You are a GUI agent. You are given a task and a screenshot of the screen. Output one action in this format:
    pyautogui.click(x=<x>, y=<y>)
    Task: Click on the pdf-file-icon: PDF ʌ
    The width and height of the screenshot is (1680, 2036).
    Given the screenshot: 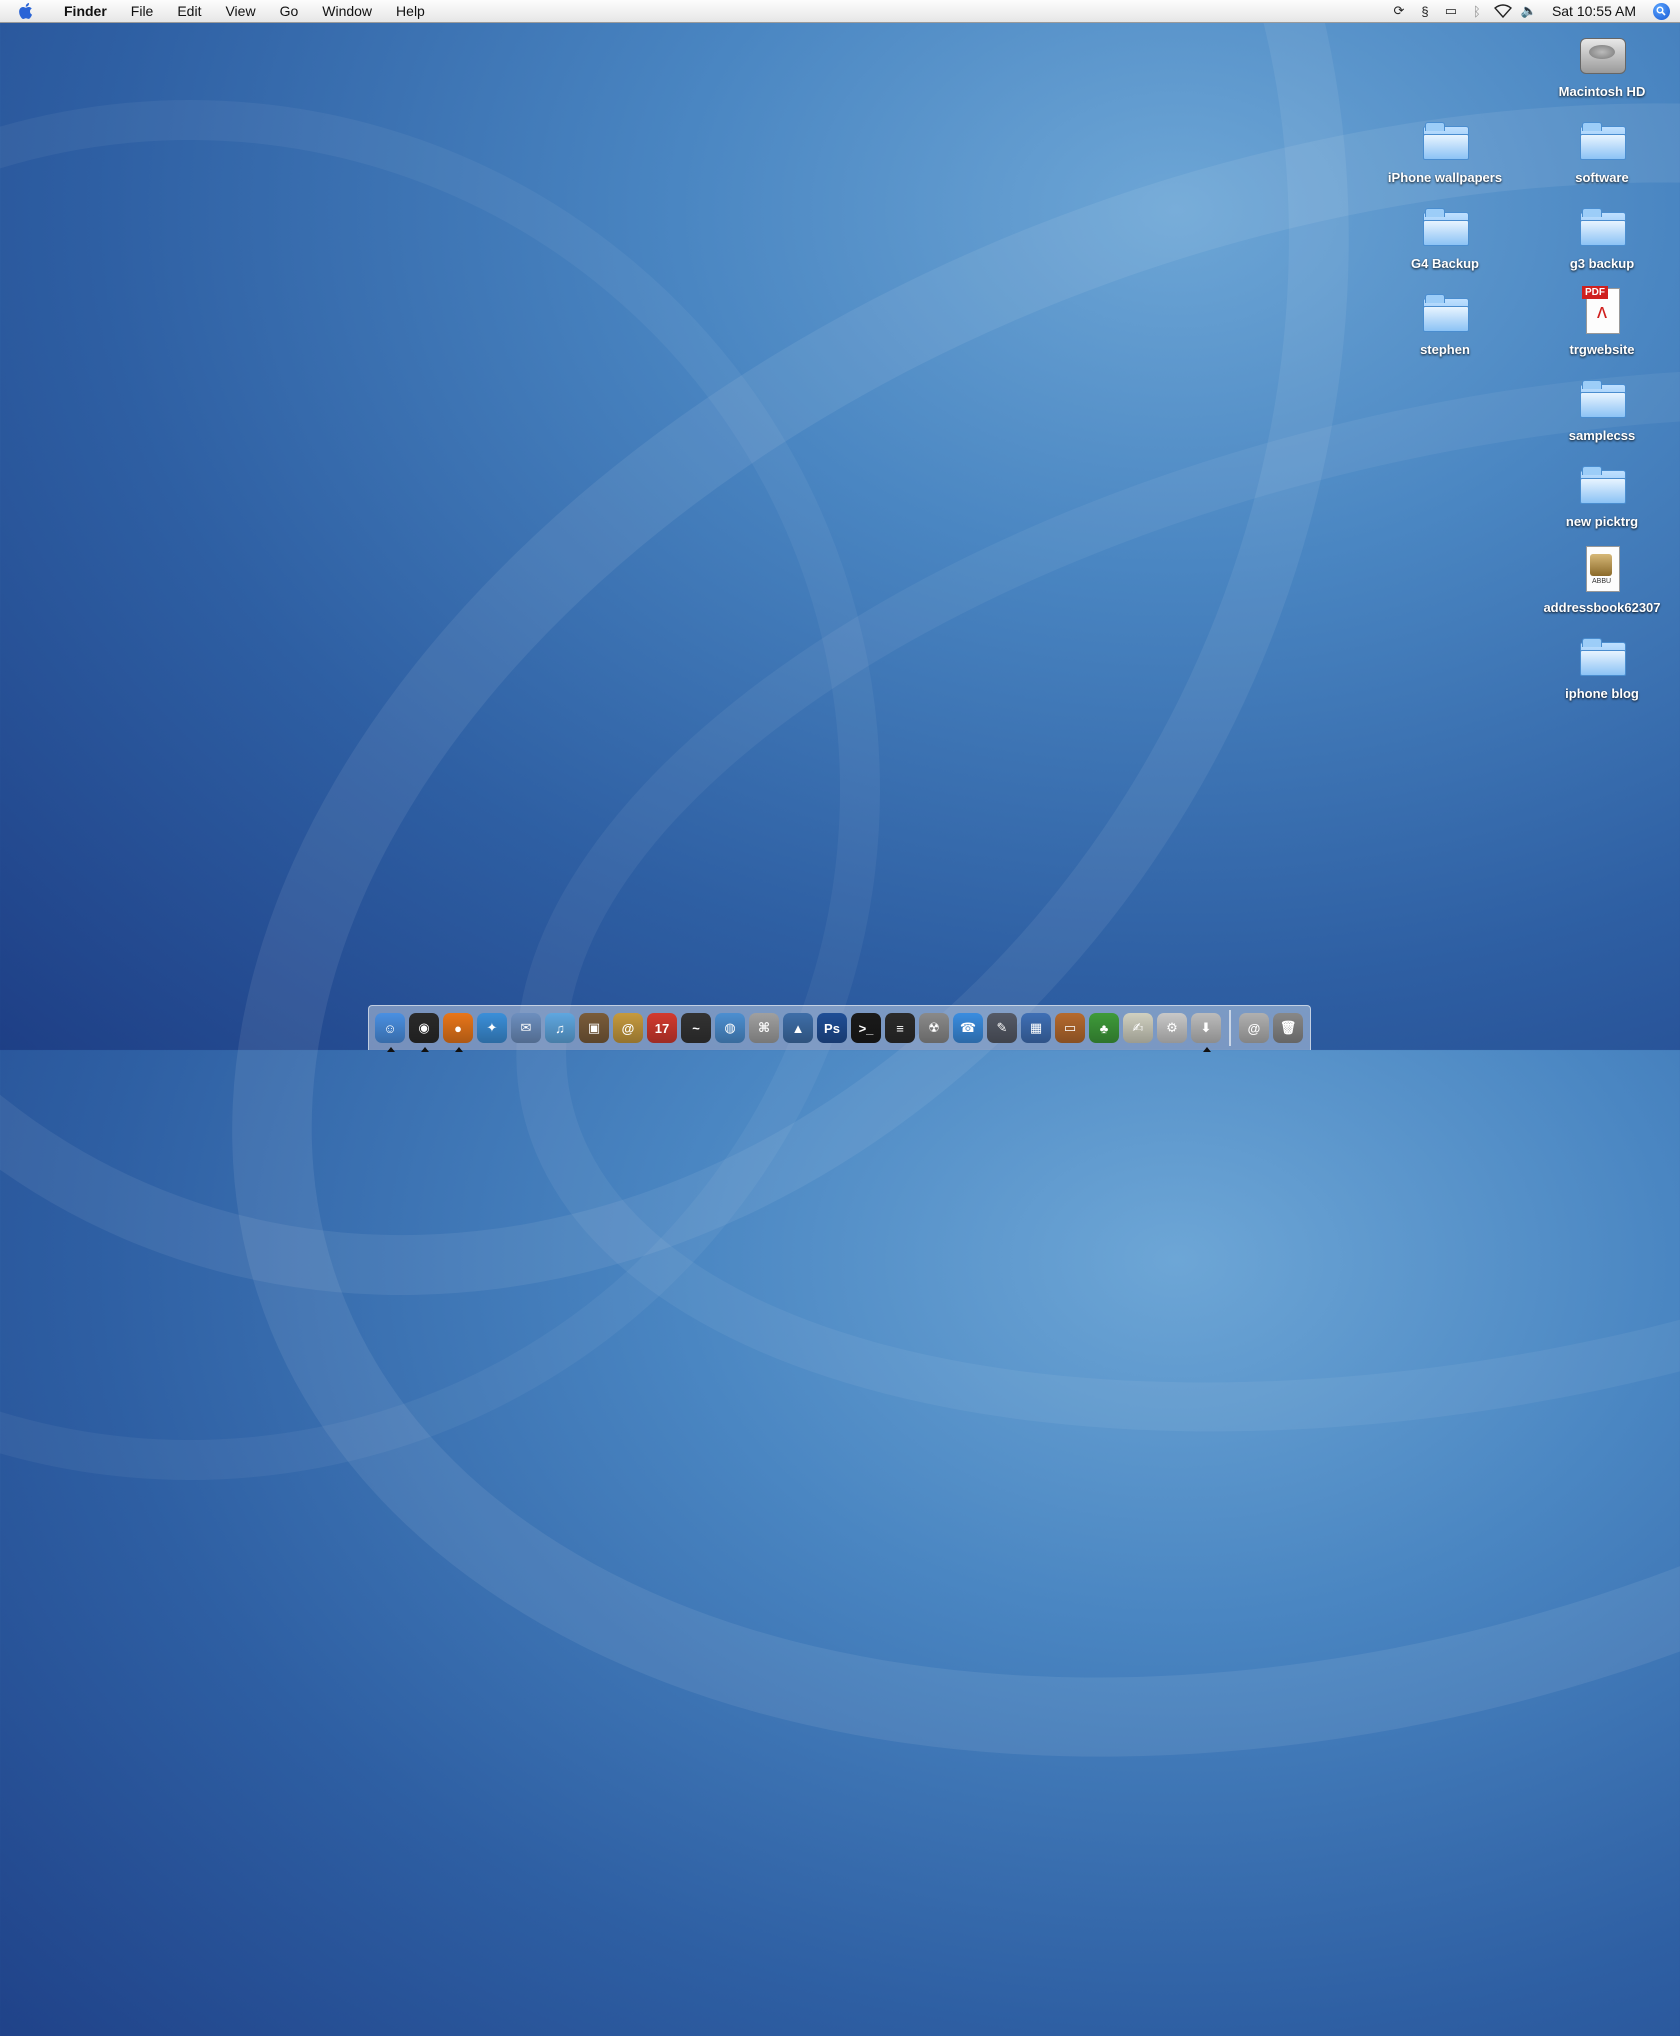 What is the action you would take?
    pyautogui.click(x=1602, y=312)
    